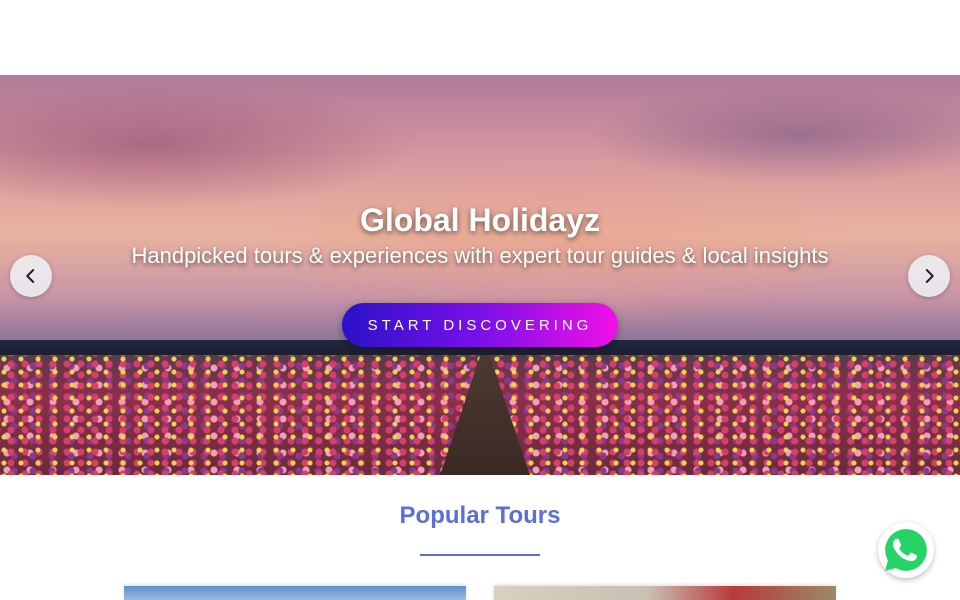 Image resolution: width=960 pixels, height=600 pixels. I want to click on carousel-next-button, so click(929, 276).